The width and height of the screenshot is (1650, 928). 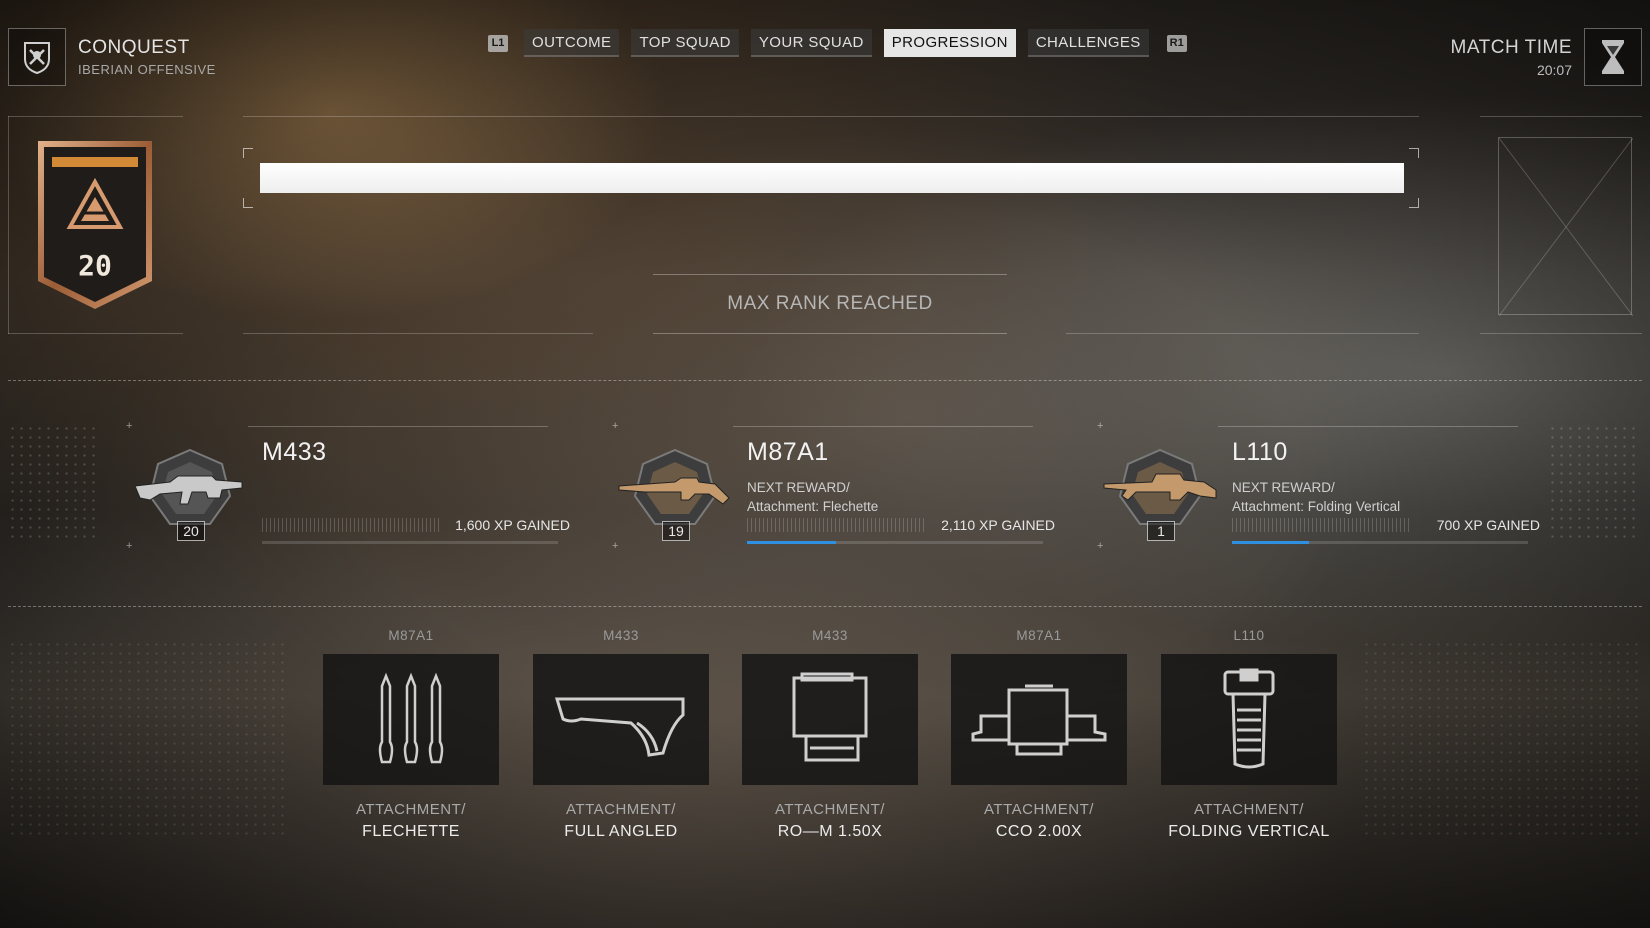 What do you see at coordinates (1511, 47) in the screenshot?
I see `match-time-label: MATCH TIME` at bounding box center [1511, 47].